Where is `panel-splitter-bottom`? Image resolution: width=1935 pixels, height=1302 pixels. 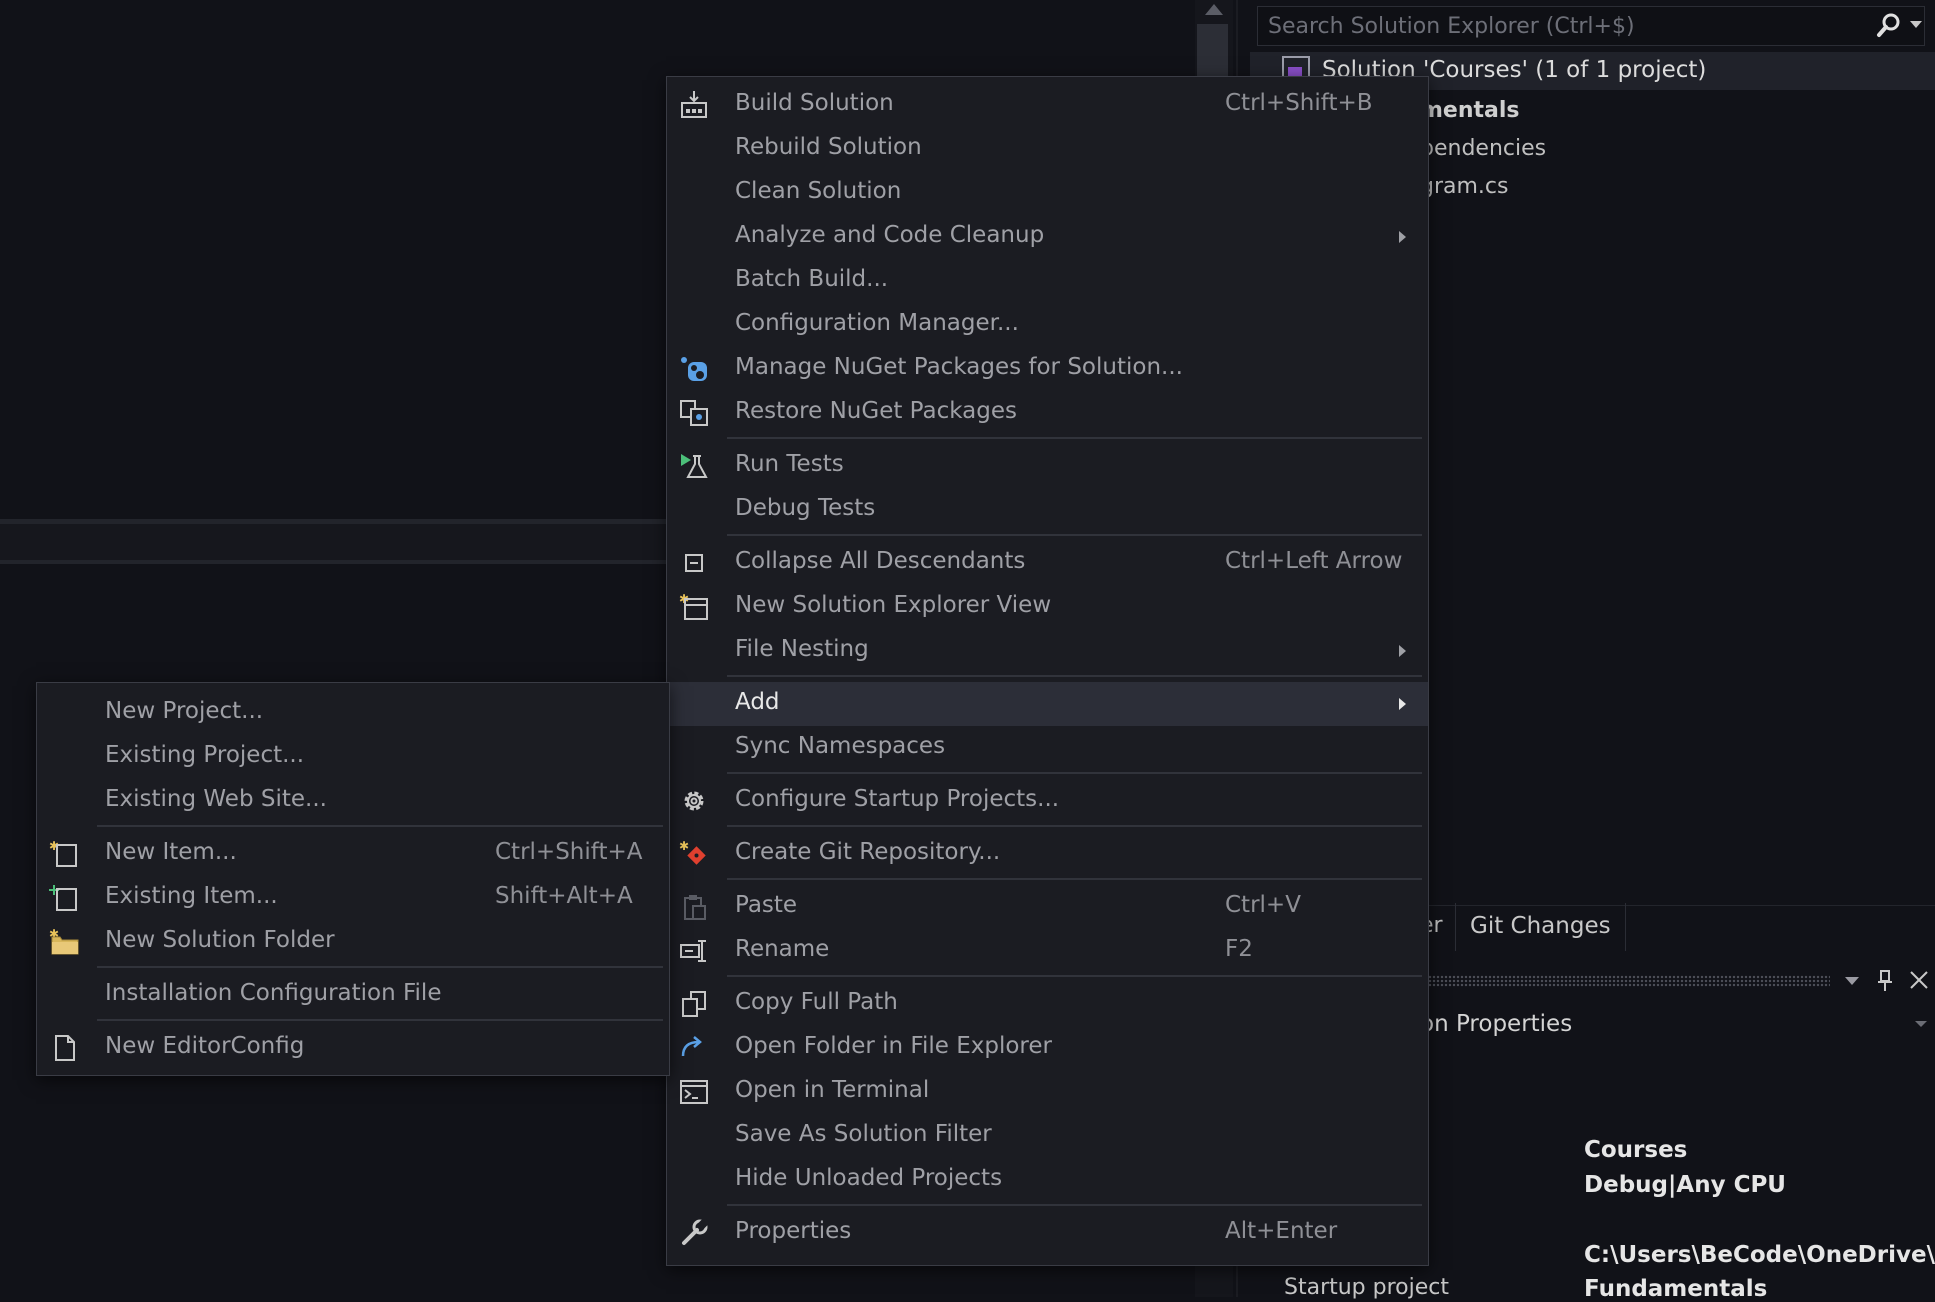
panel-splitter-bottom is located at coordinates (335, 562).